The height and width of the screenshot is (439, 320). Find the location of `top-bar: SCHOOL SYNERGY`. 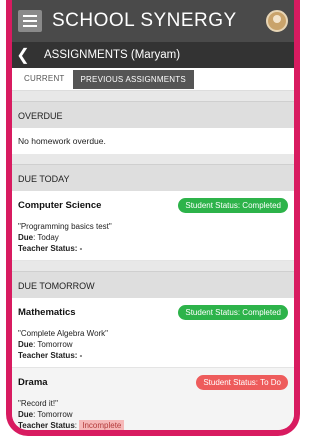

top-bar: SCHOOL SYNERGY is located at coordinates (153, 21).